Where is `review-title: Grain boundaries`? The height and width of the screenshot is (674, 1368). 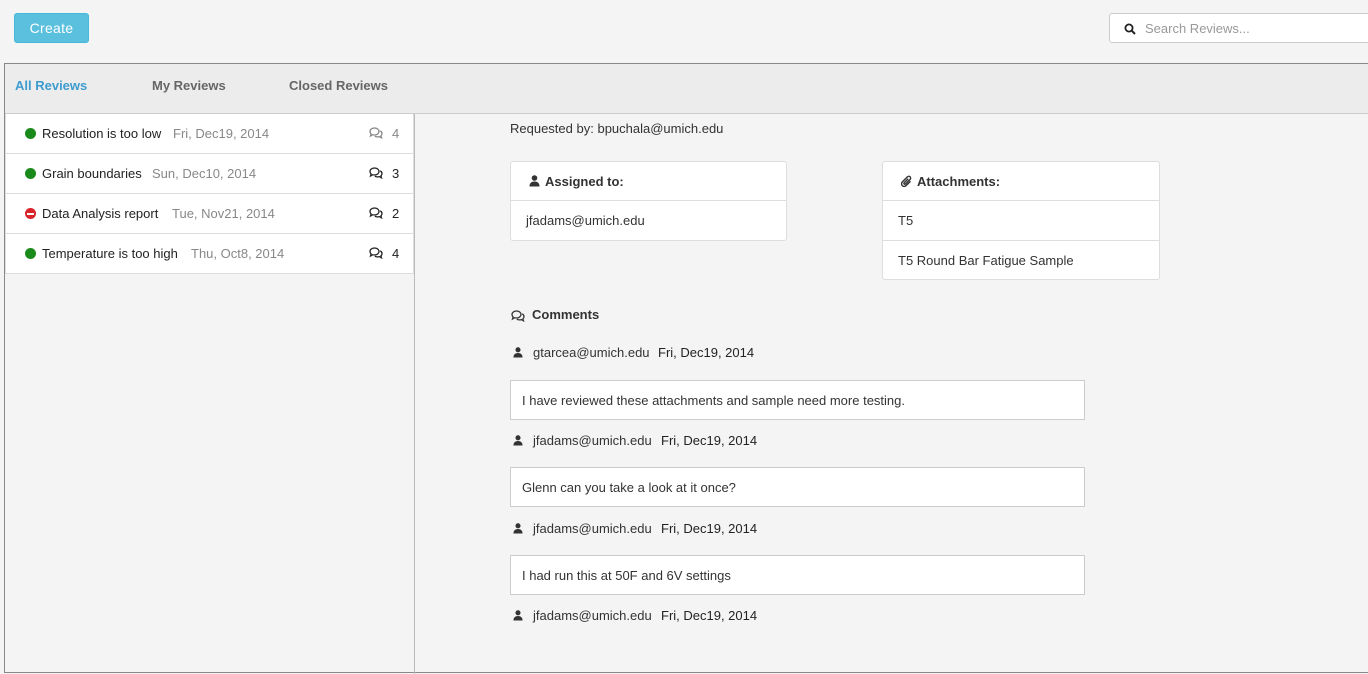 review-title: Grain boundaries is located at coordinates (92, 173).